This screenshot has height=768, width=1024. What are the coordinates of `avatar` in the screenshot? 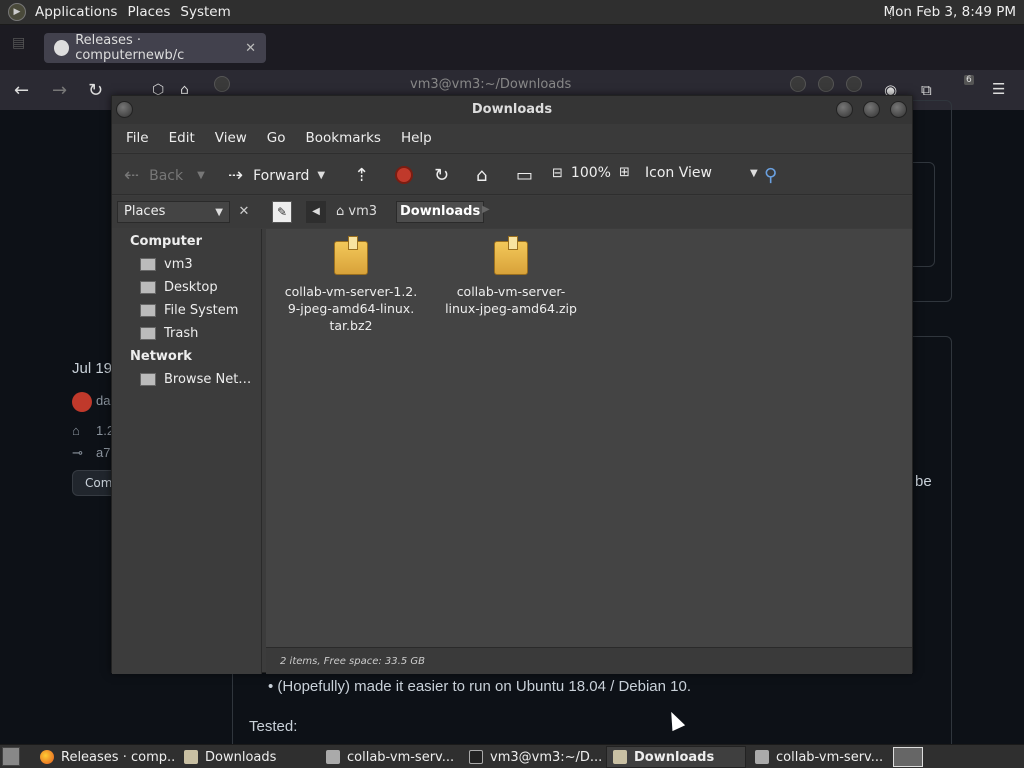 It's located at (82, 402).